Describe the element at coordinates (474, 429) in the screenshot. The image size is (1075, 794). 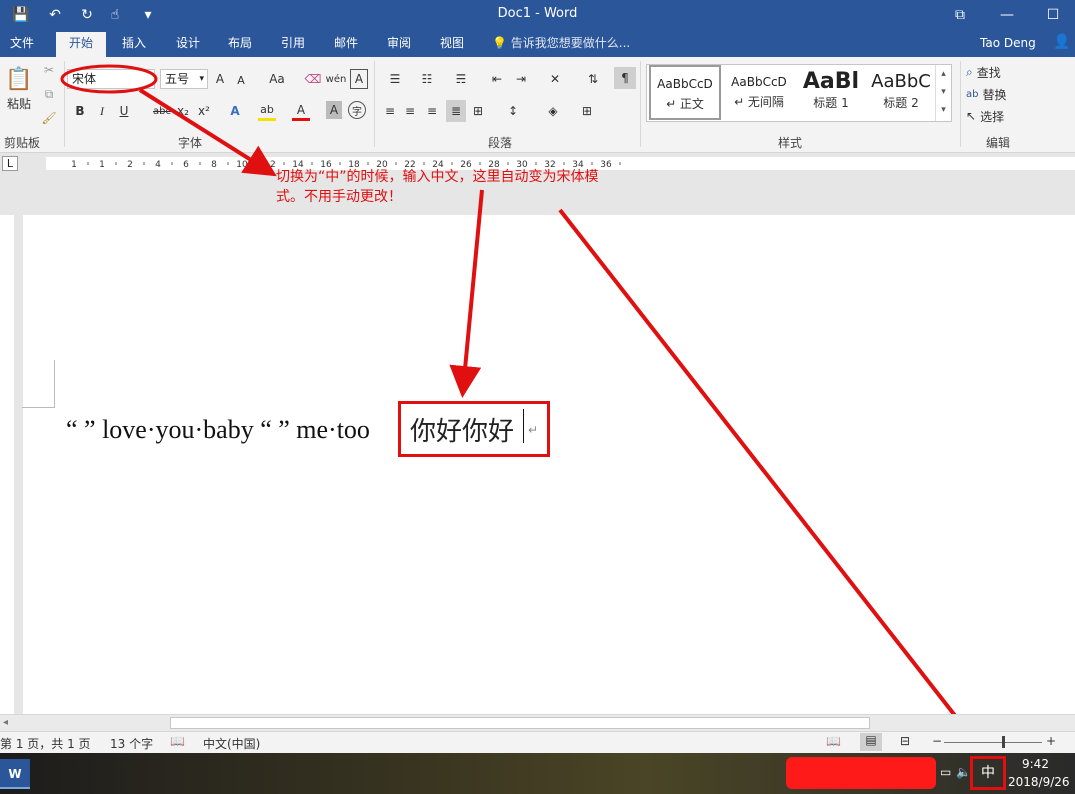
I see `chinese-text-highlight-box` at that location.